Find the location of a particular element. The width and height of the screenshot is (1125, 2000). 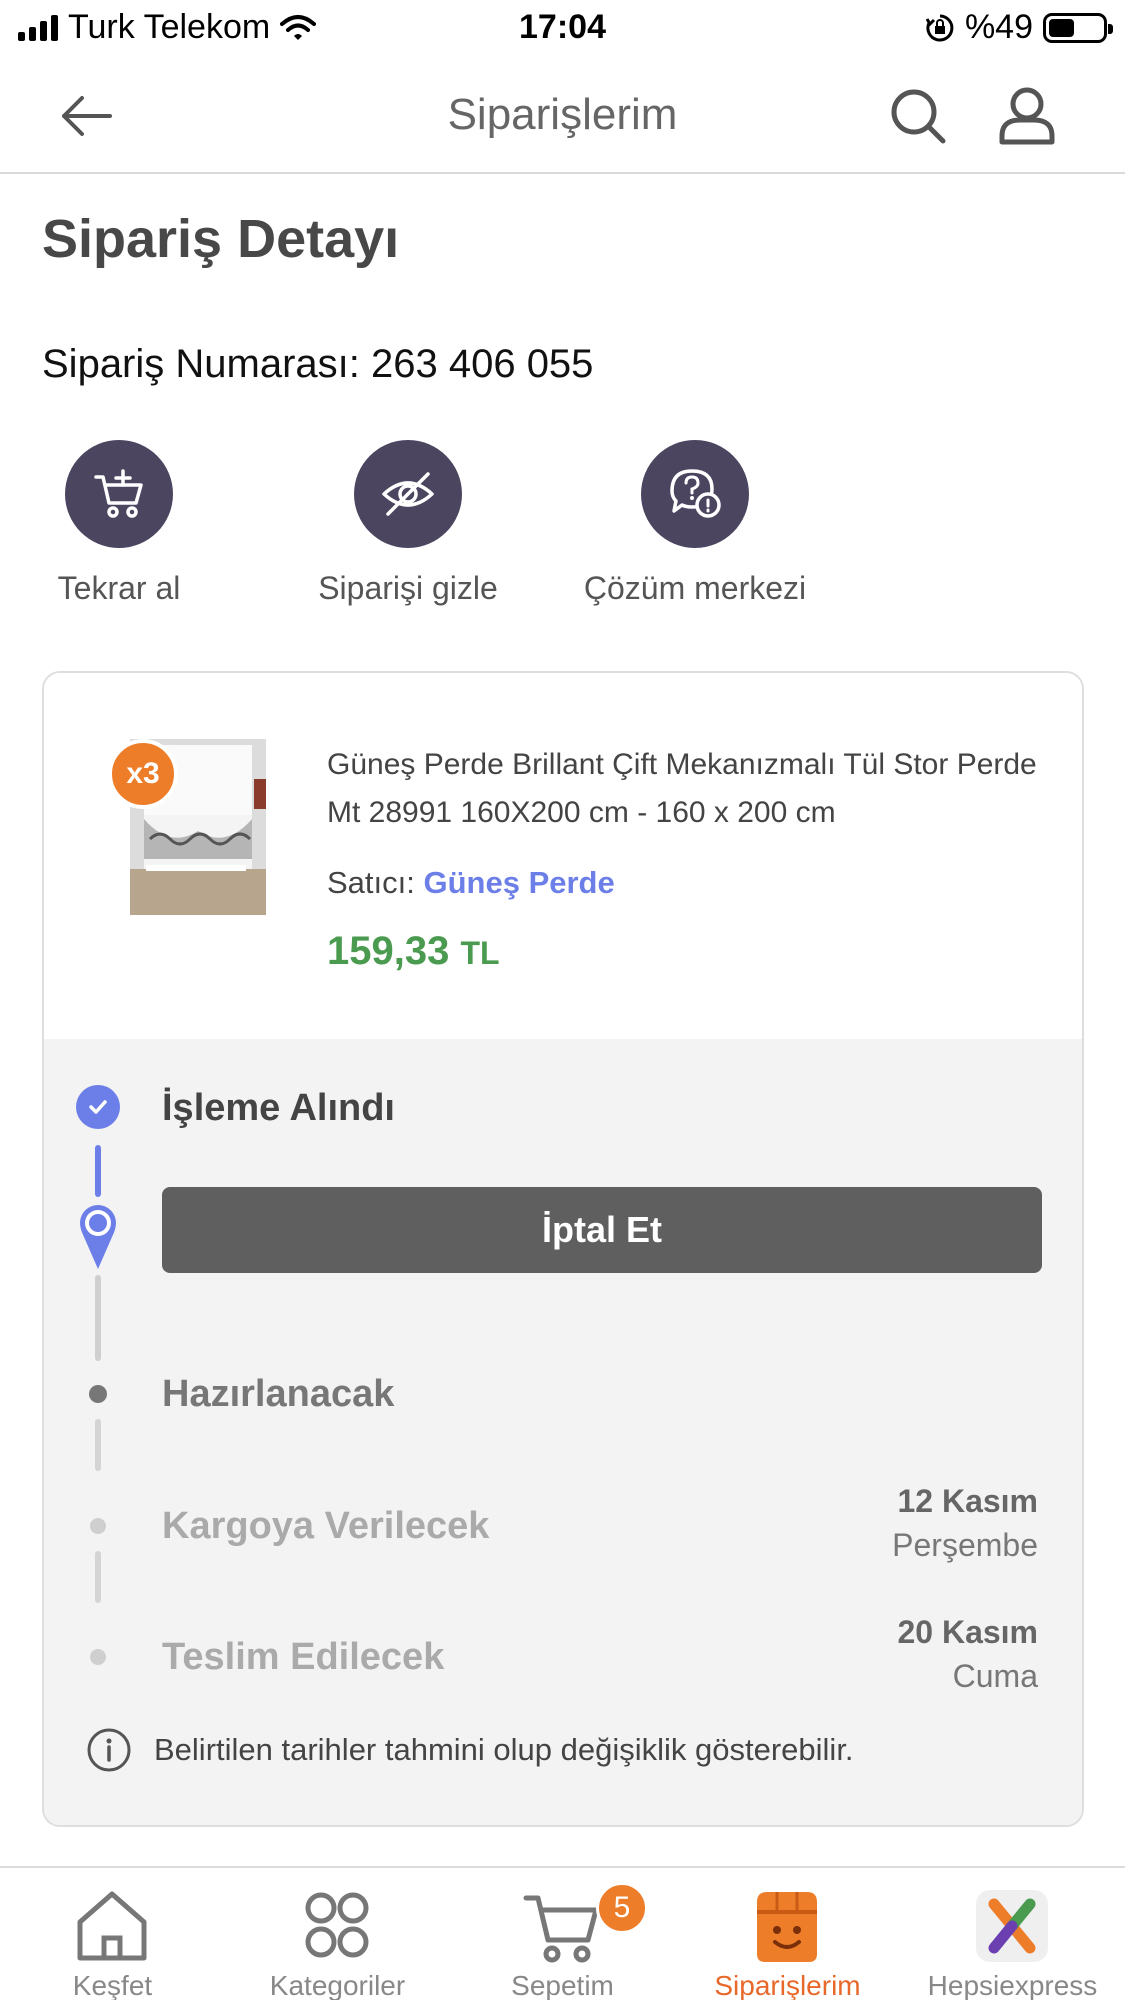

navigation-bar: Siparişlerim is located at coordinates (562, 116).